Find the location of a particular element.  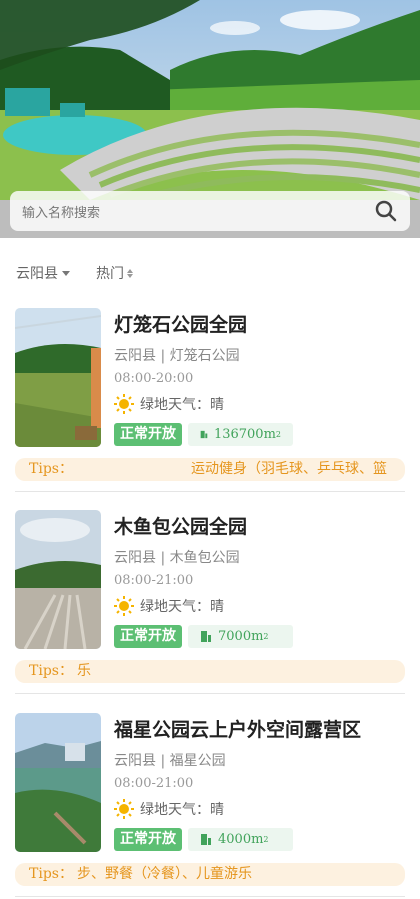

tips-text: 步、野餐（冷餐）、儿童游乐 is located at coordinates (164, 874).